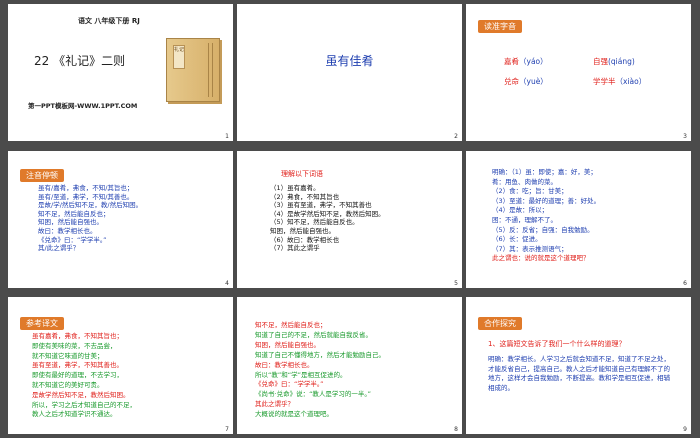  Describe the element at coordinates (305, 239) in the screenshot. I see `text-line: （6）故曰：教学相长也` at that location.